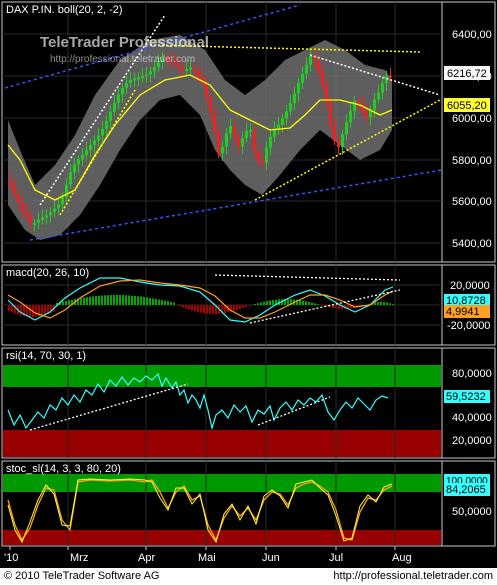 The image size is (497, 585). Describe the element at coordinates (222, 443) in the screenshot. I see `rsi-oversold-zone` at that location.